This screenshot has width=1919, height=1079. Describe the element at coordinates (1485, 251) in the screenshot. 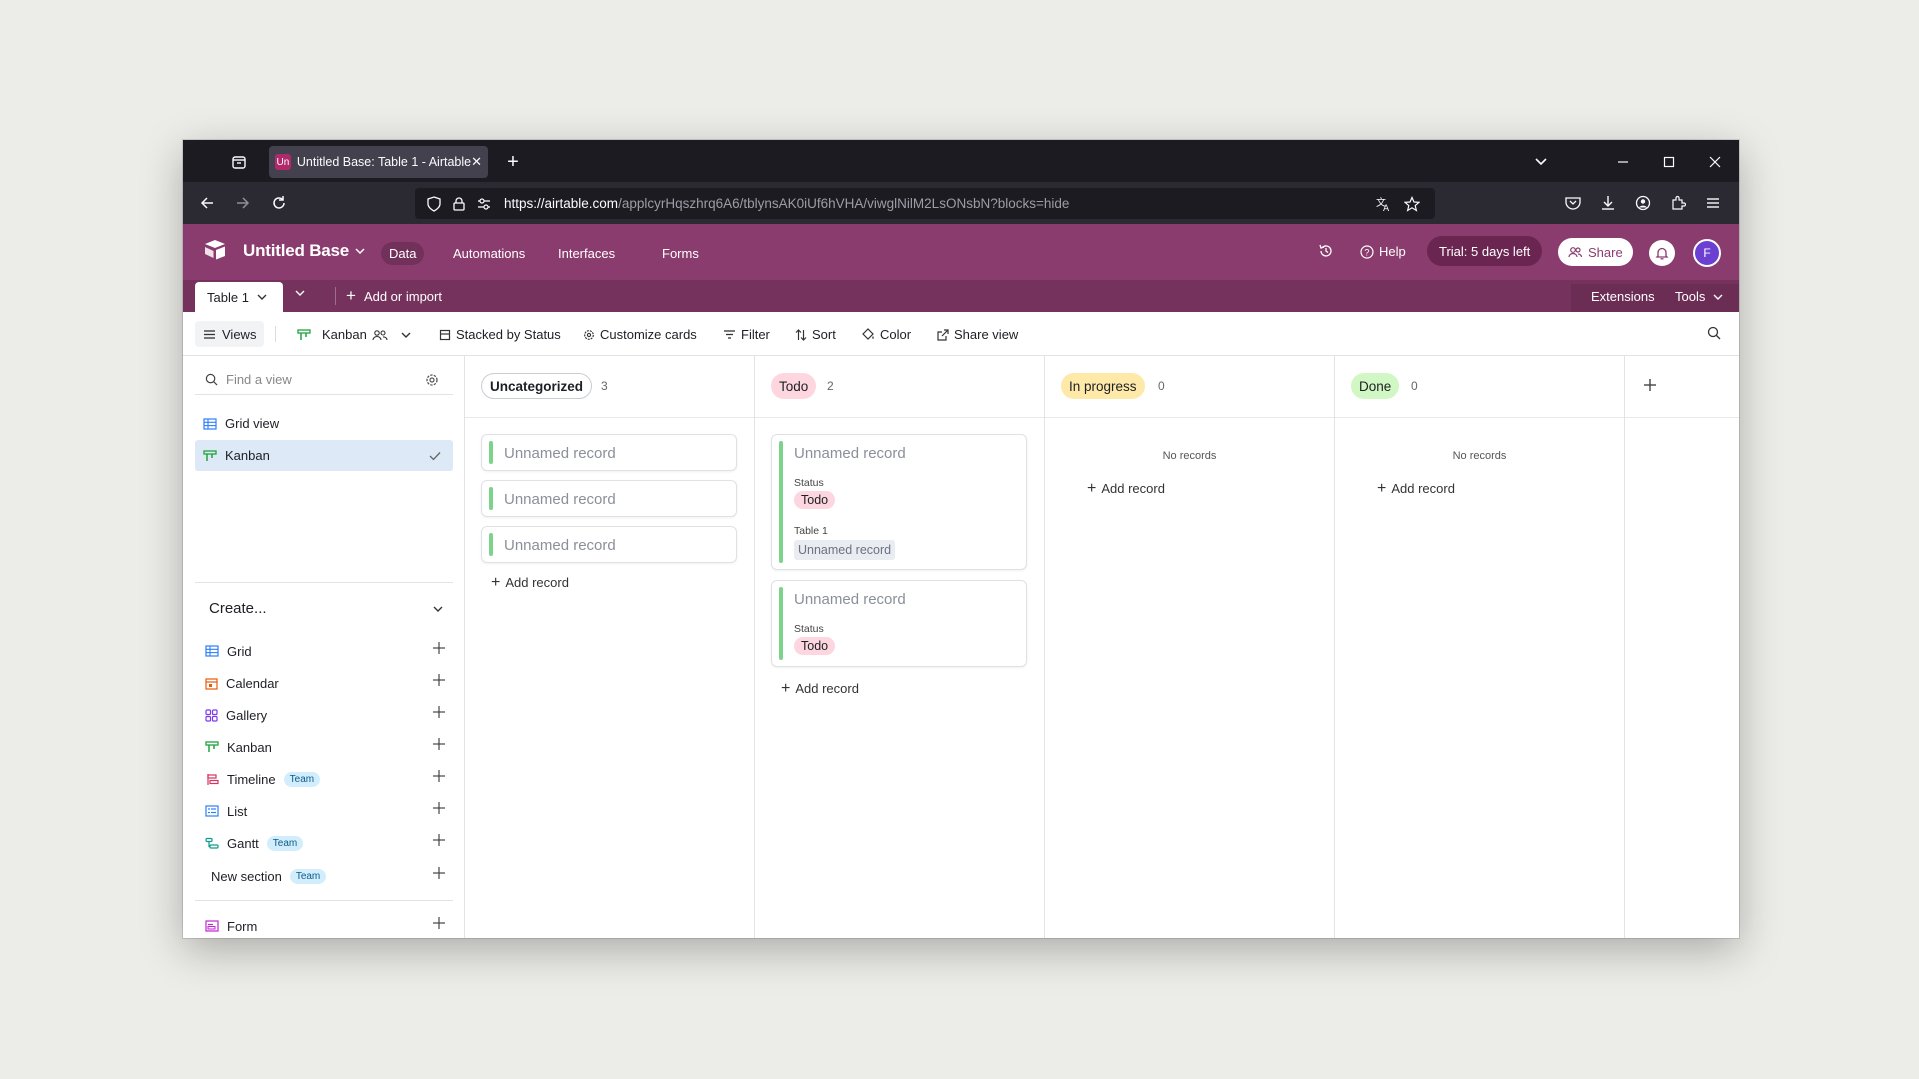

I see `trial-button: Trial: 5 days left` at that location.